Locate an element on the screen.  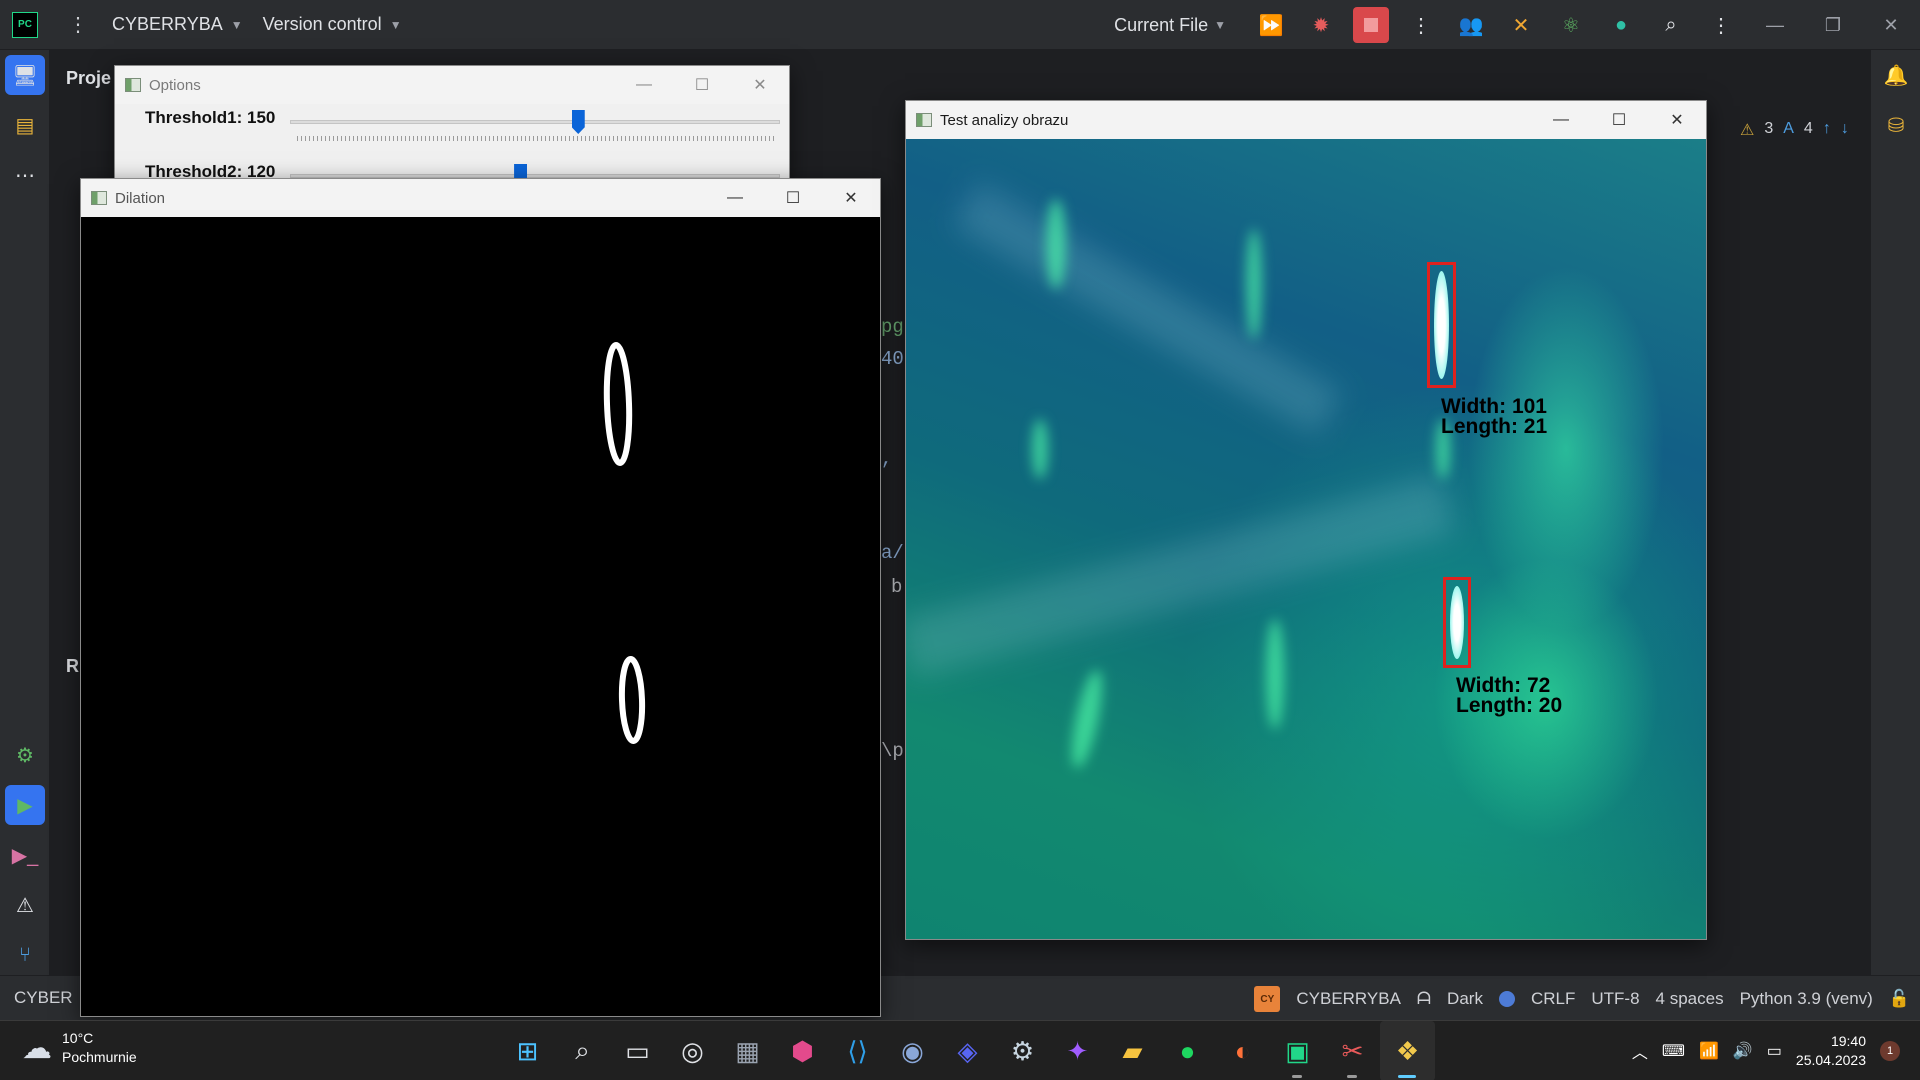
lock-icon: 🔓 is located at coordinates (1899, 999).